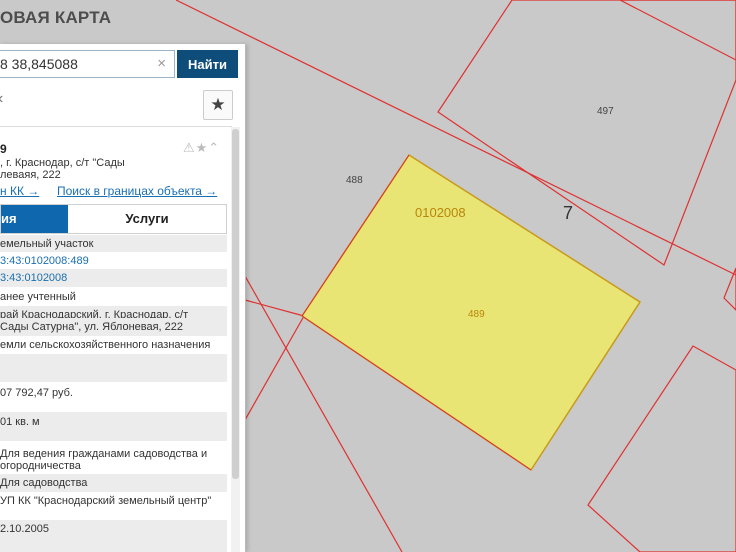  What do you see at coordinates (19, 191) in the screenshot?
I see `link-kk: н КК →` at bounding box center [19, 191].